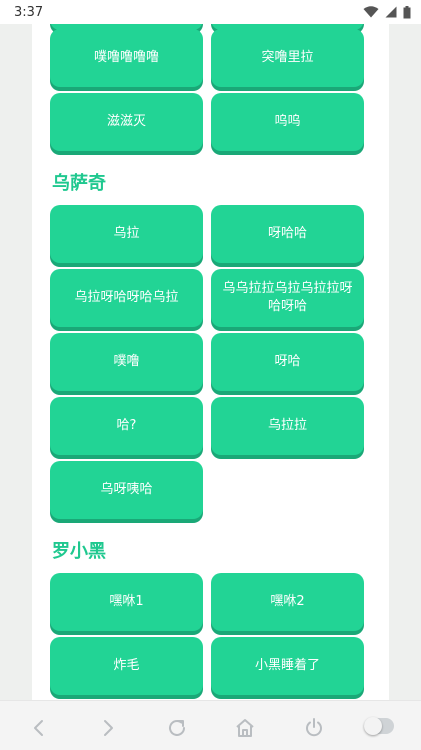  What do you see at coordinates (287, 362) in the screenshot?
I see `sound-button: 呀哈` at bounding box center [287, 362].